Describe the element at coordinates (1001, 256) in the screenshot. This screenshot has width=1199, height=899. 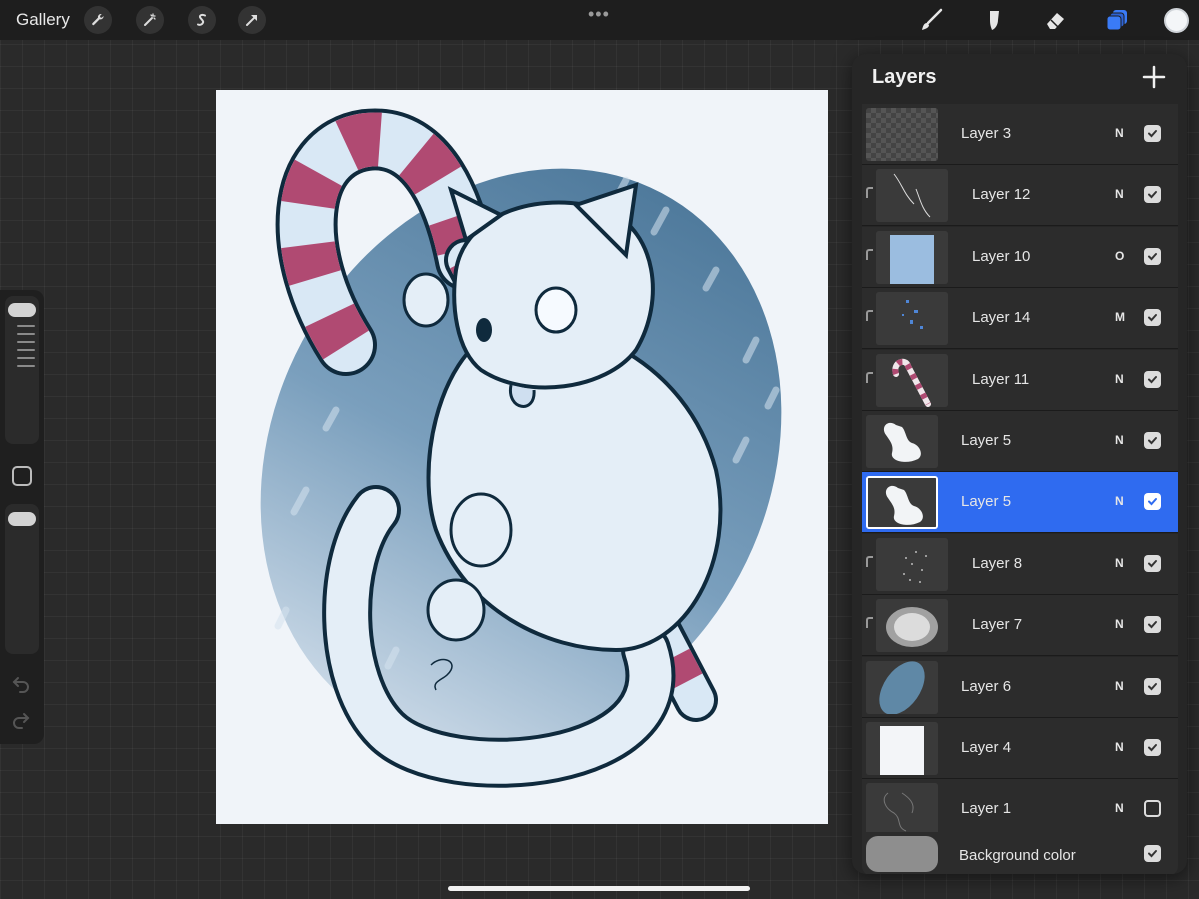
I see `layer-name: Layer 10` at that location.